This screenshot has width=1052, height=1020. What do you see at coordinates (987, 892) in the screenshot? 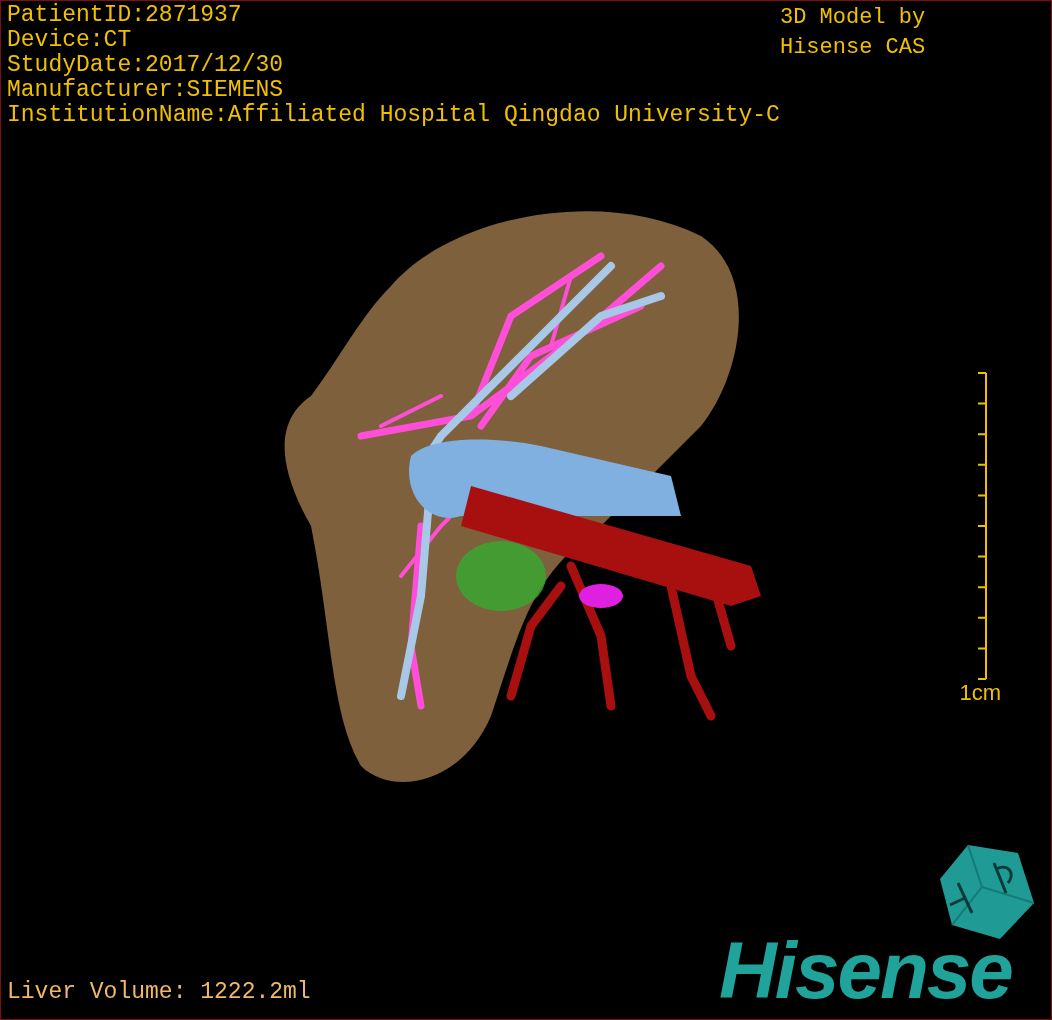
I see `cube-icon` at bounding box center [987, 892].